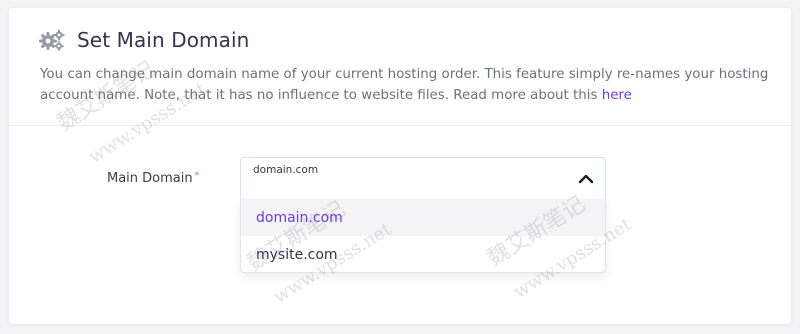  I want to click on gears-icon, so click(52, 40).